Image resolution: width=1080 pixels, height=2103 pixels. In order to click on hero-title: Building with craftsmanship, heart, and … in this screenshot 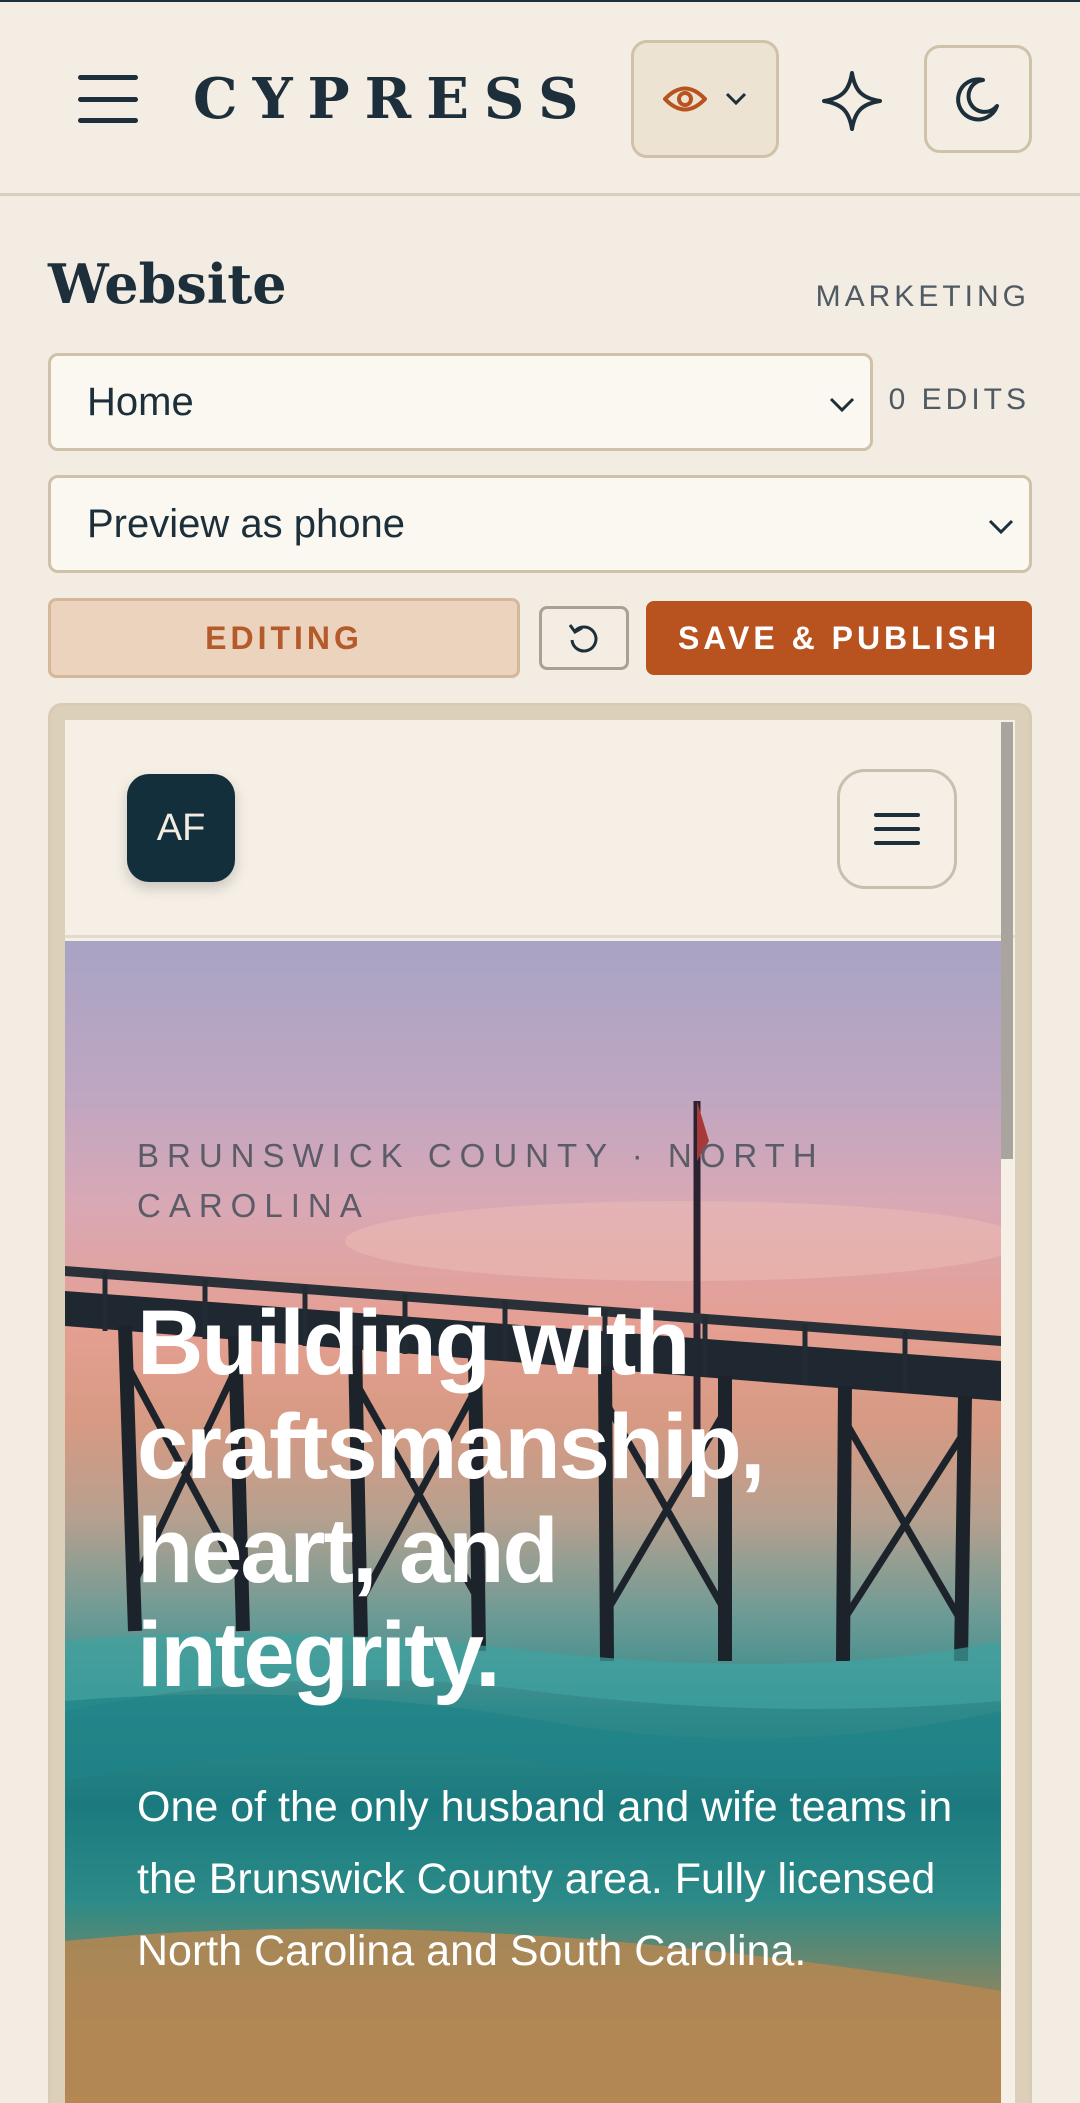, I will do `click(451, 1499)`.